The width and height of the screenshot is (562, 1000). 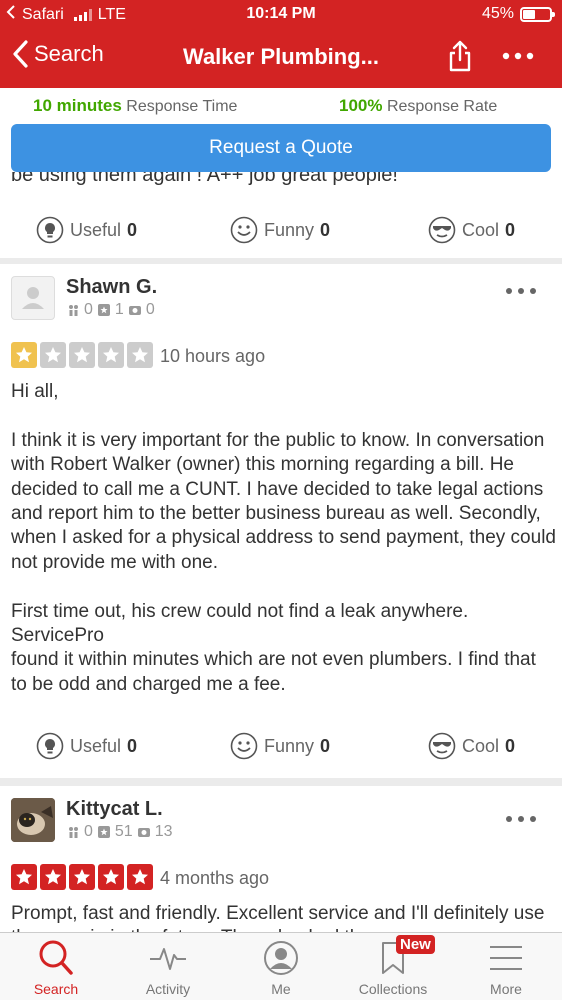 What do you see at coordinates (114, 809) in the screenshot?
I see `reviewer-name: Kittycat L.` at bounding box center [114, 809].